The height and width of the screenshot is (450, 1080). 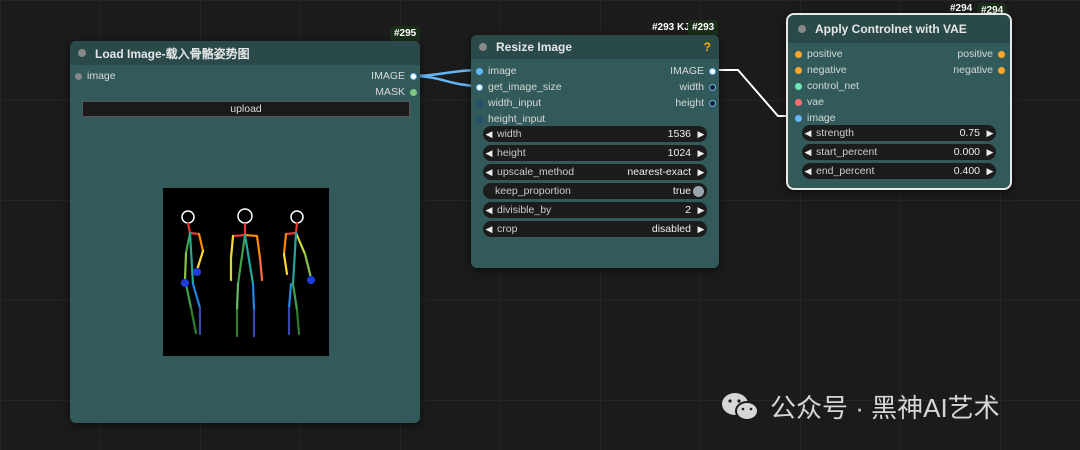 I want to click on output-label: IMAGE, so click(x=388, y=76).